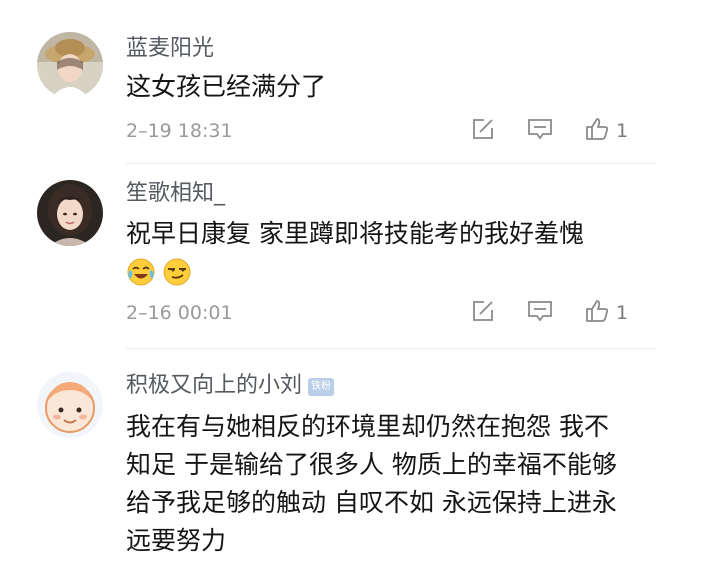  I want to click on comment-text-line: 给予我足够的触动 自叹不如 永远保持上进永, so click(371, 502).